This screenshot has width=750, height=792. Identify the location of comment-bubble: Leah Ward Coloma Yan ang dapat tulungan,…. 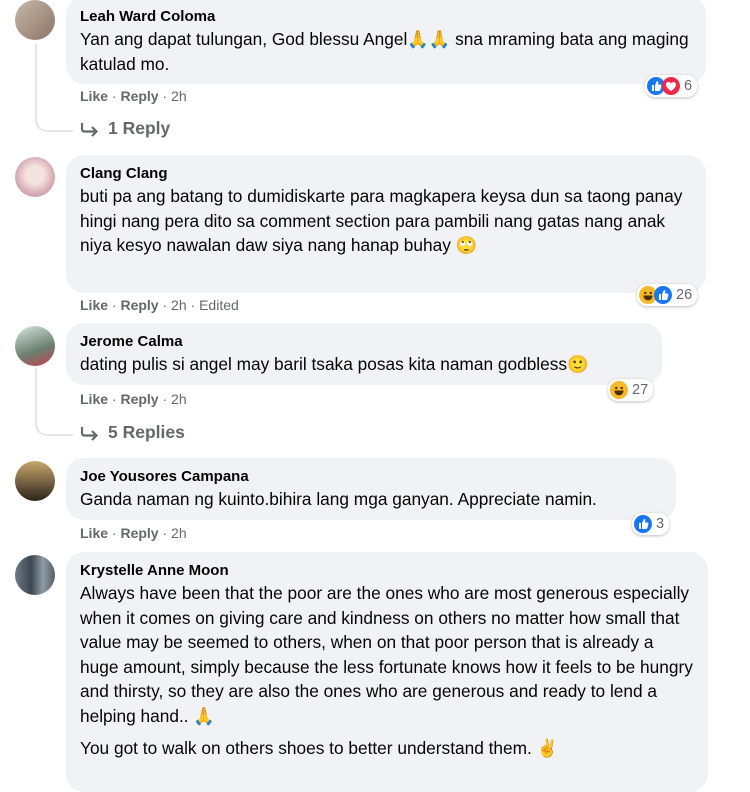
(386, 42).